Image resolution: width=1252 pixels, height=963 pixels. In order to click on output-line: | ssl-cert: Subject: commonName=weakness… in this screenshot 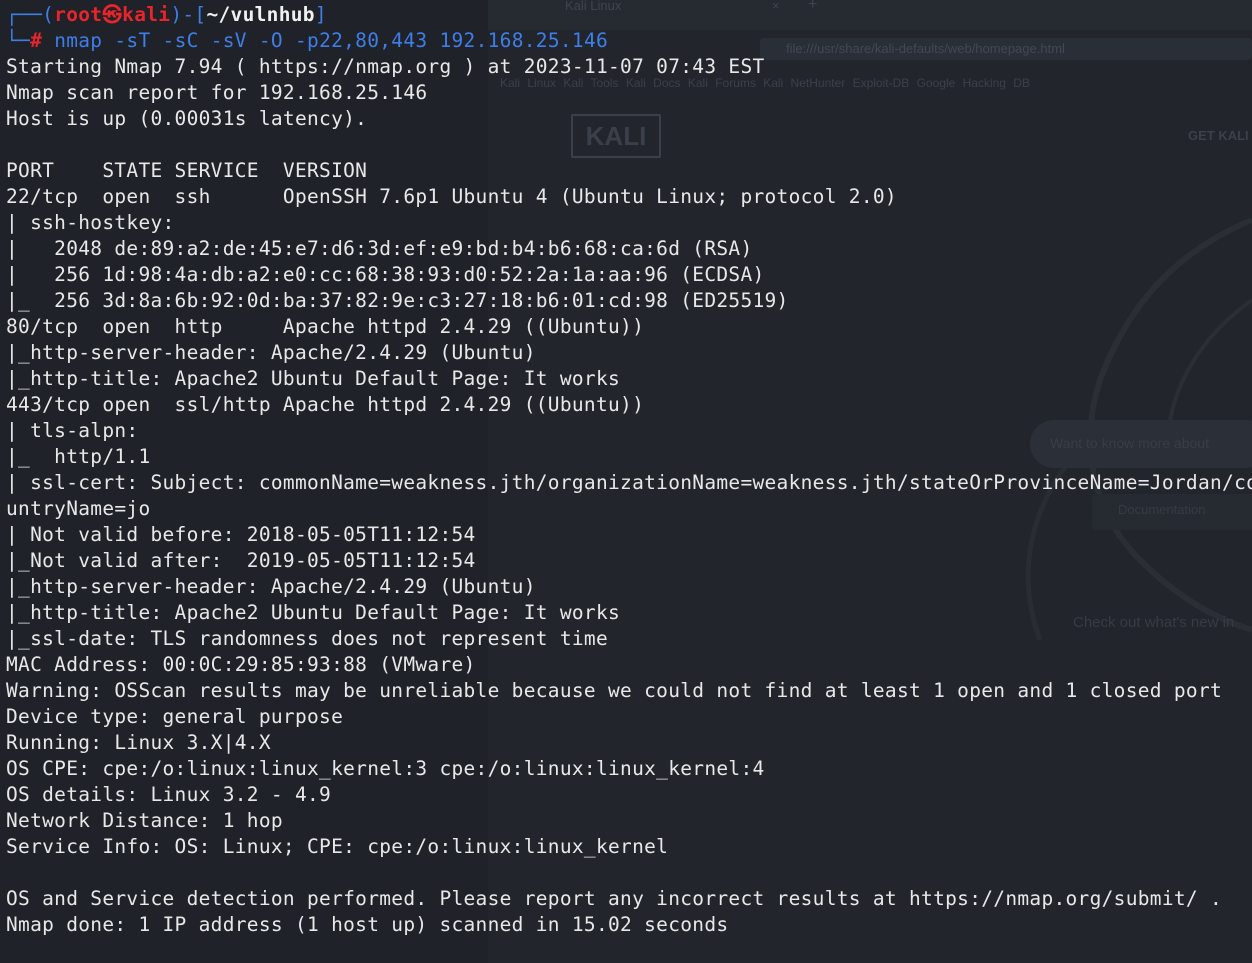, I will do `click(629, 482)`.